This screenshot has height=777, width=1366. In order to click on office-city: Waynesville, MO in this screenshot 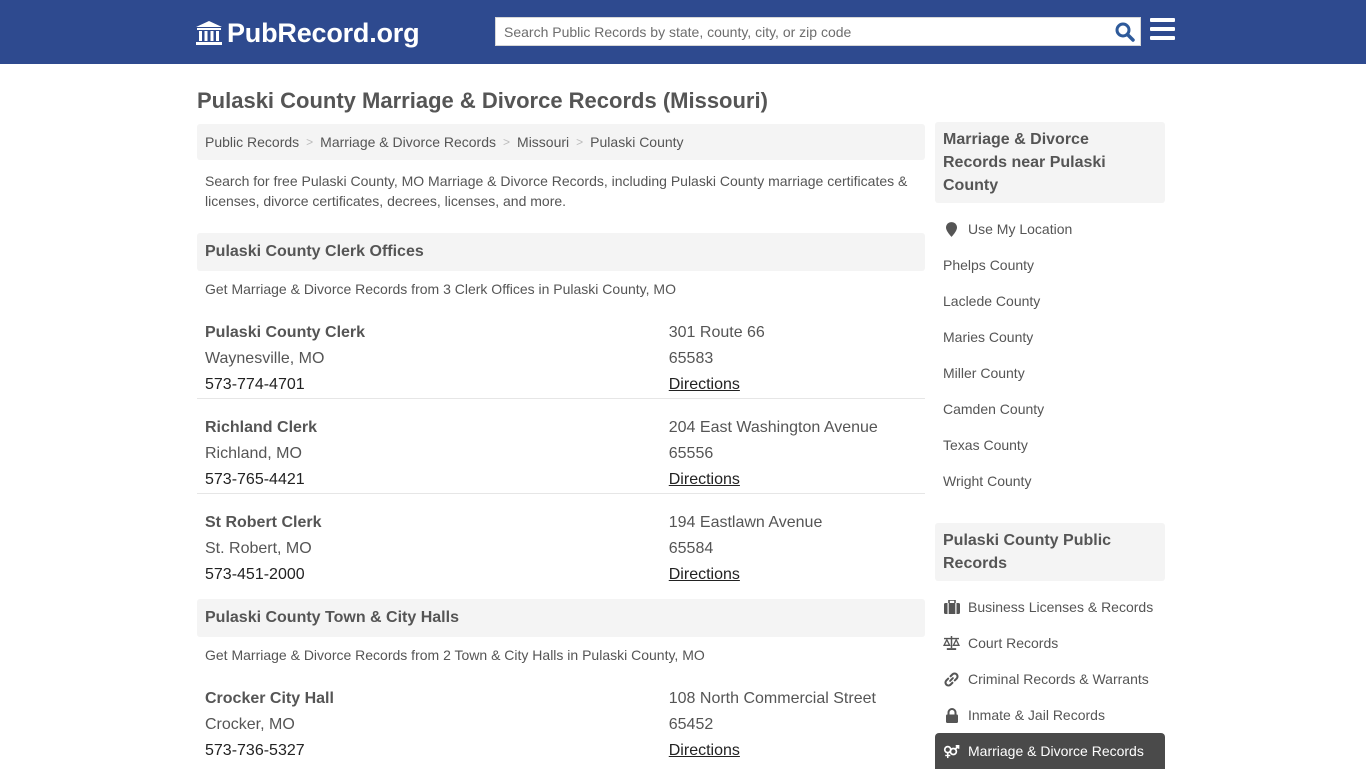, I will do `click(265, 358)`.